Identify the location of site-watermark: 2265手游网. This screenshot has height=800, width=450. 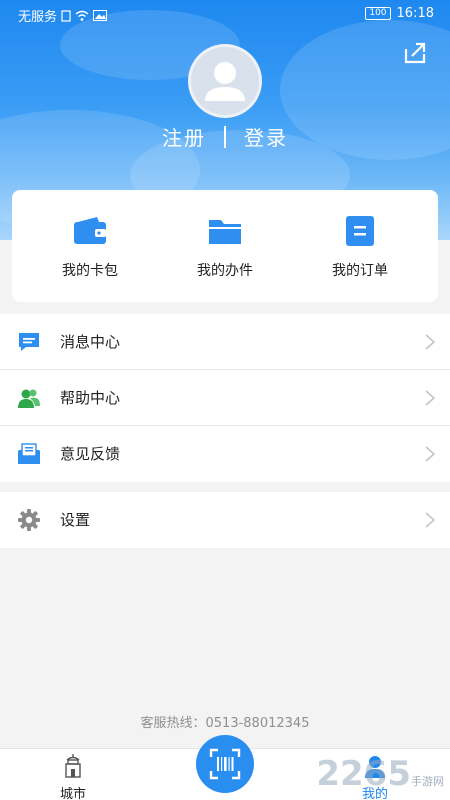
(380, 774).